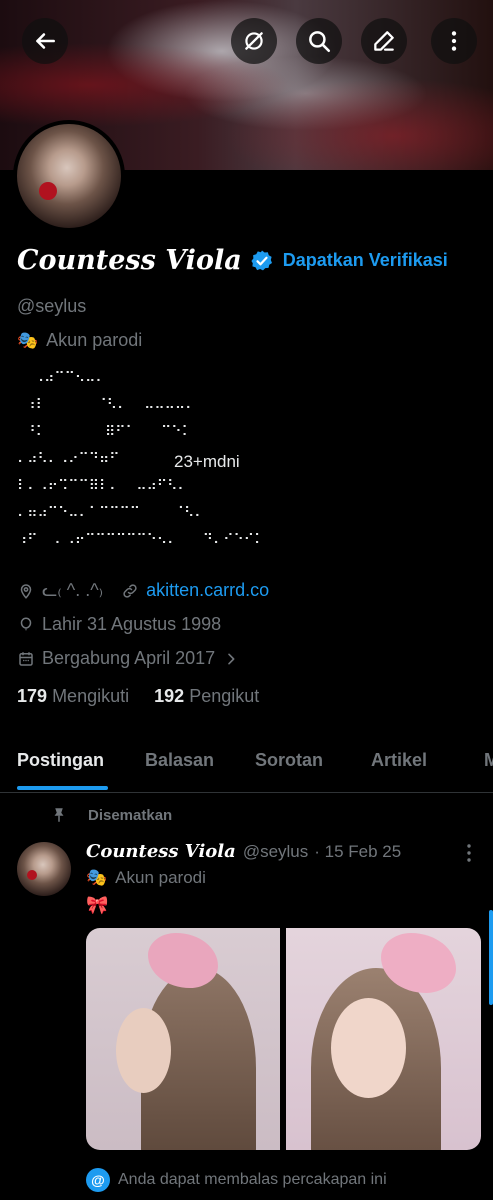 The height and width of the screenshot is (1200, 493). What do you see at coordinates (94, 340) in the screenshot?
I see `parody-text: Akun parodi` at bounding box center [94, 340].